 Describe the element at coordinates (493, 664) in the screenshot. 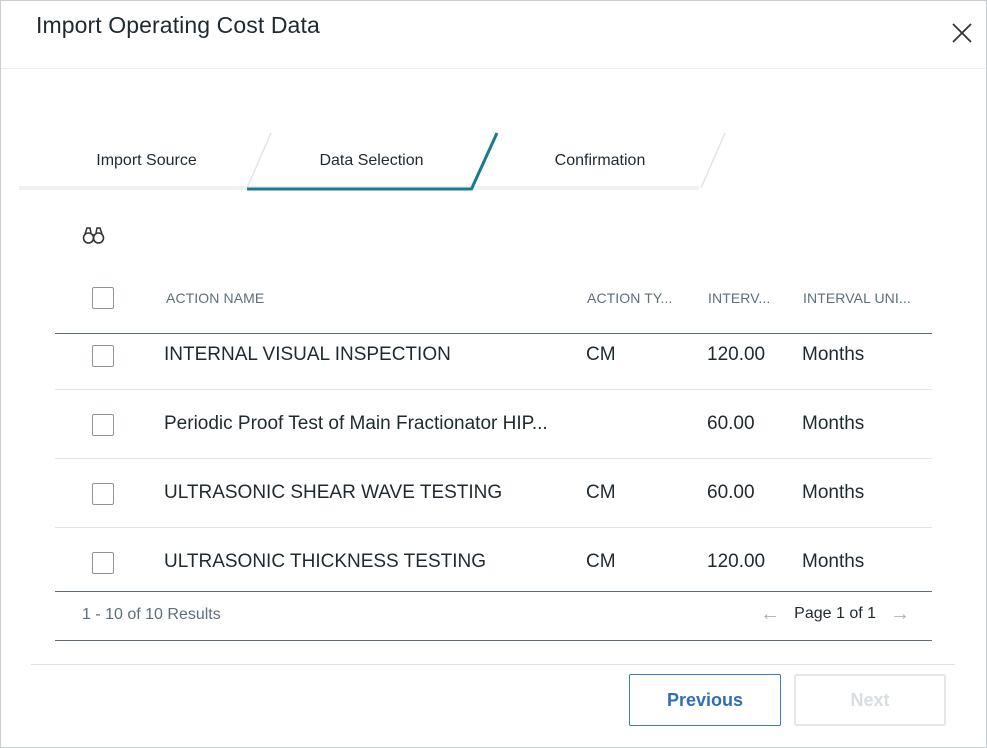

I see `footer-divider` at that location.